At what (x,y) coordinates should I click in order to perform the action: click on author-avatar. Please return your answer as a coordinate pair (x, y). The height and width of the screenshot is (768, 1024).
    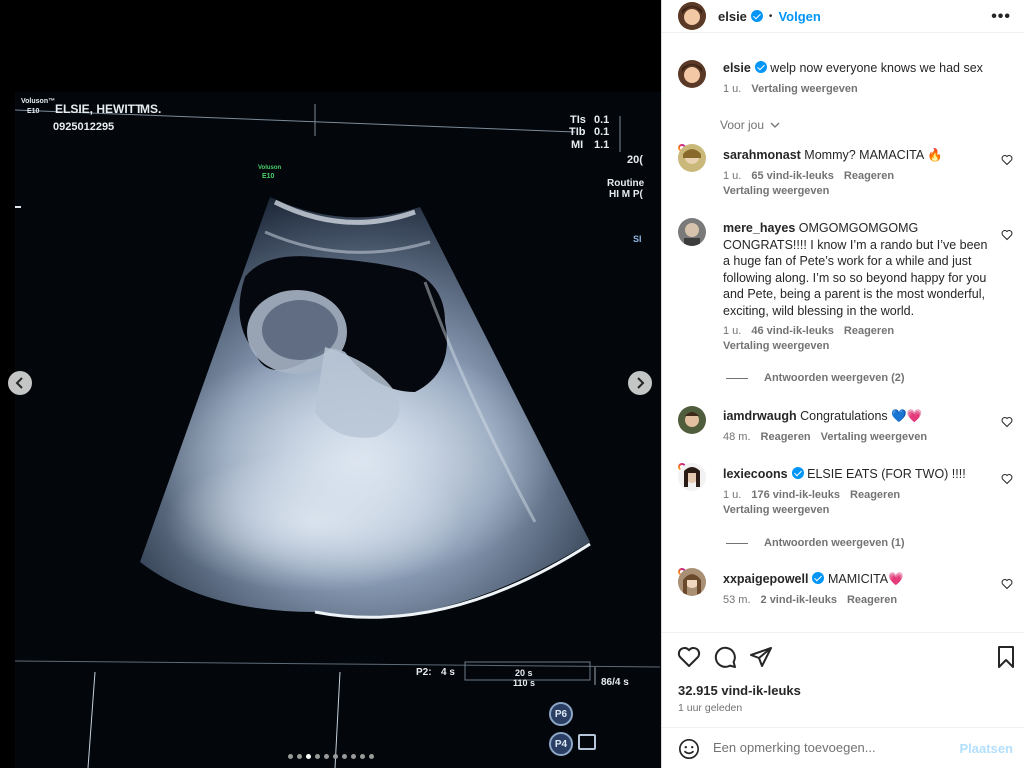
    Looking at the image, I should click on (692, 16).